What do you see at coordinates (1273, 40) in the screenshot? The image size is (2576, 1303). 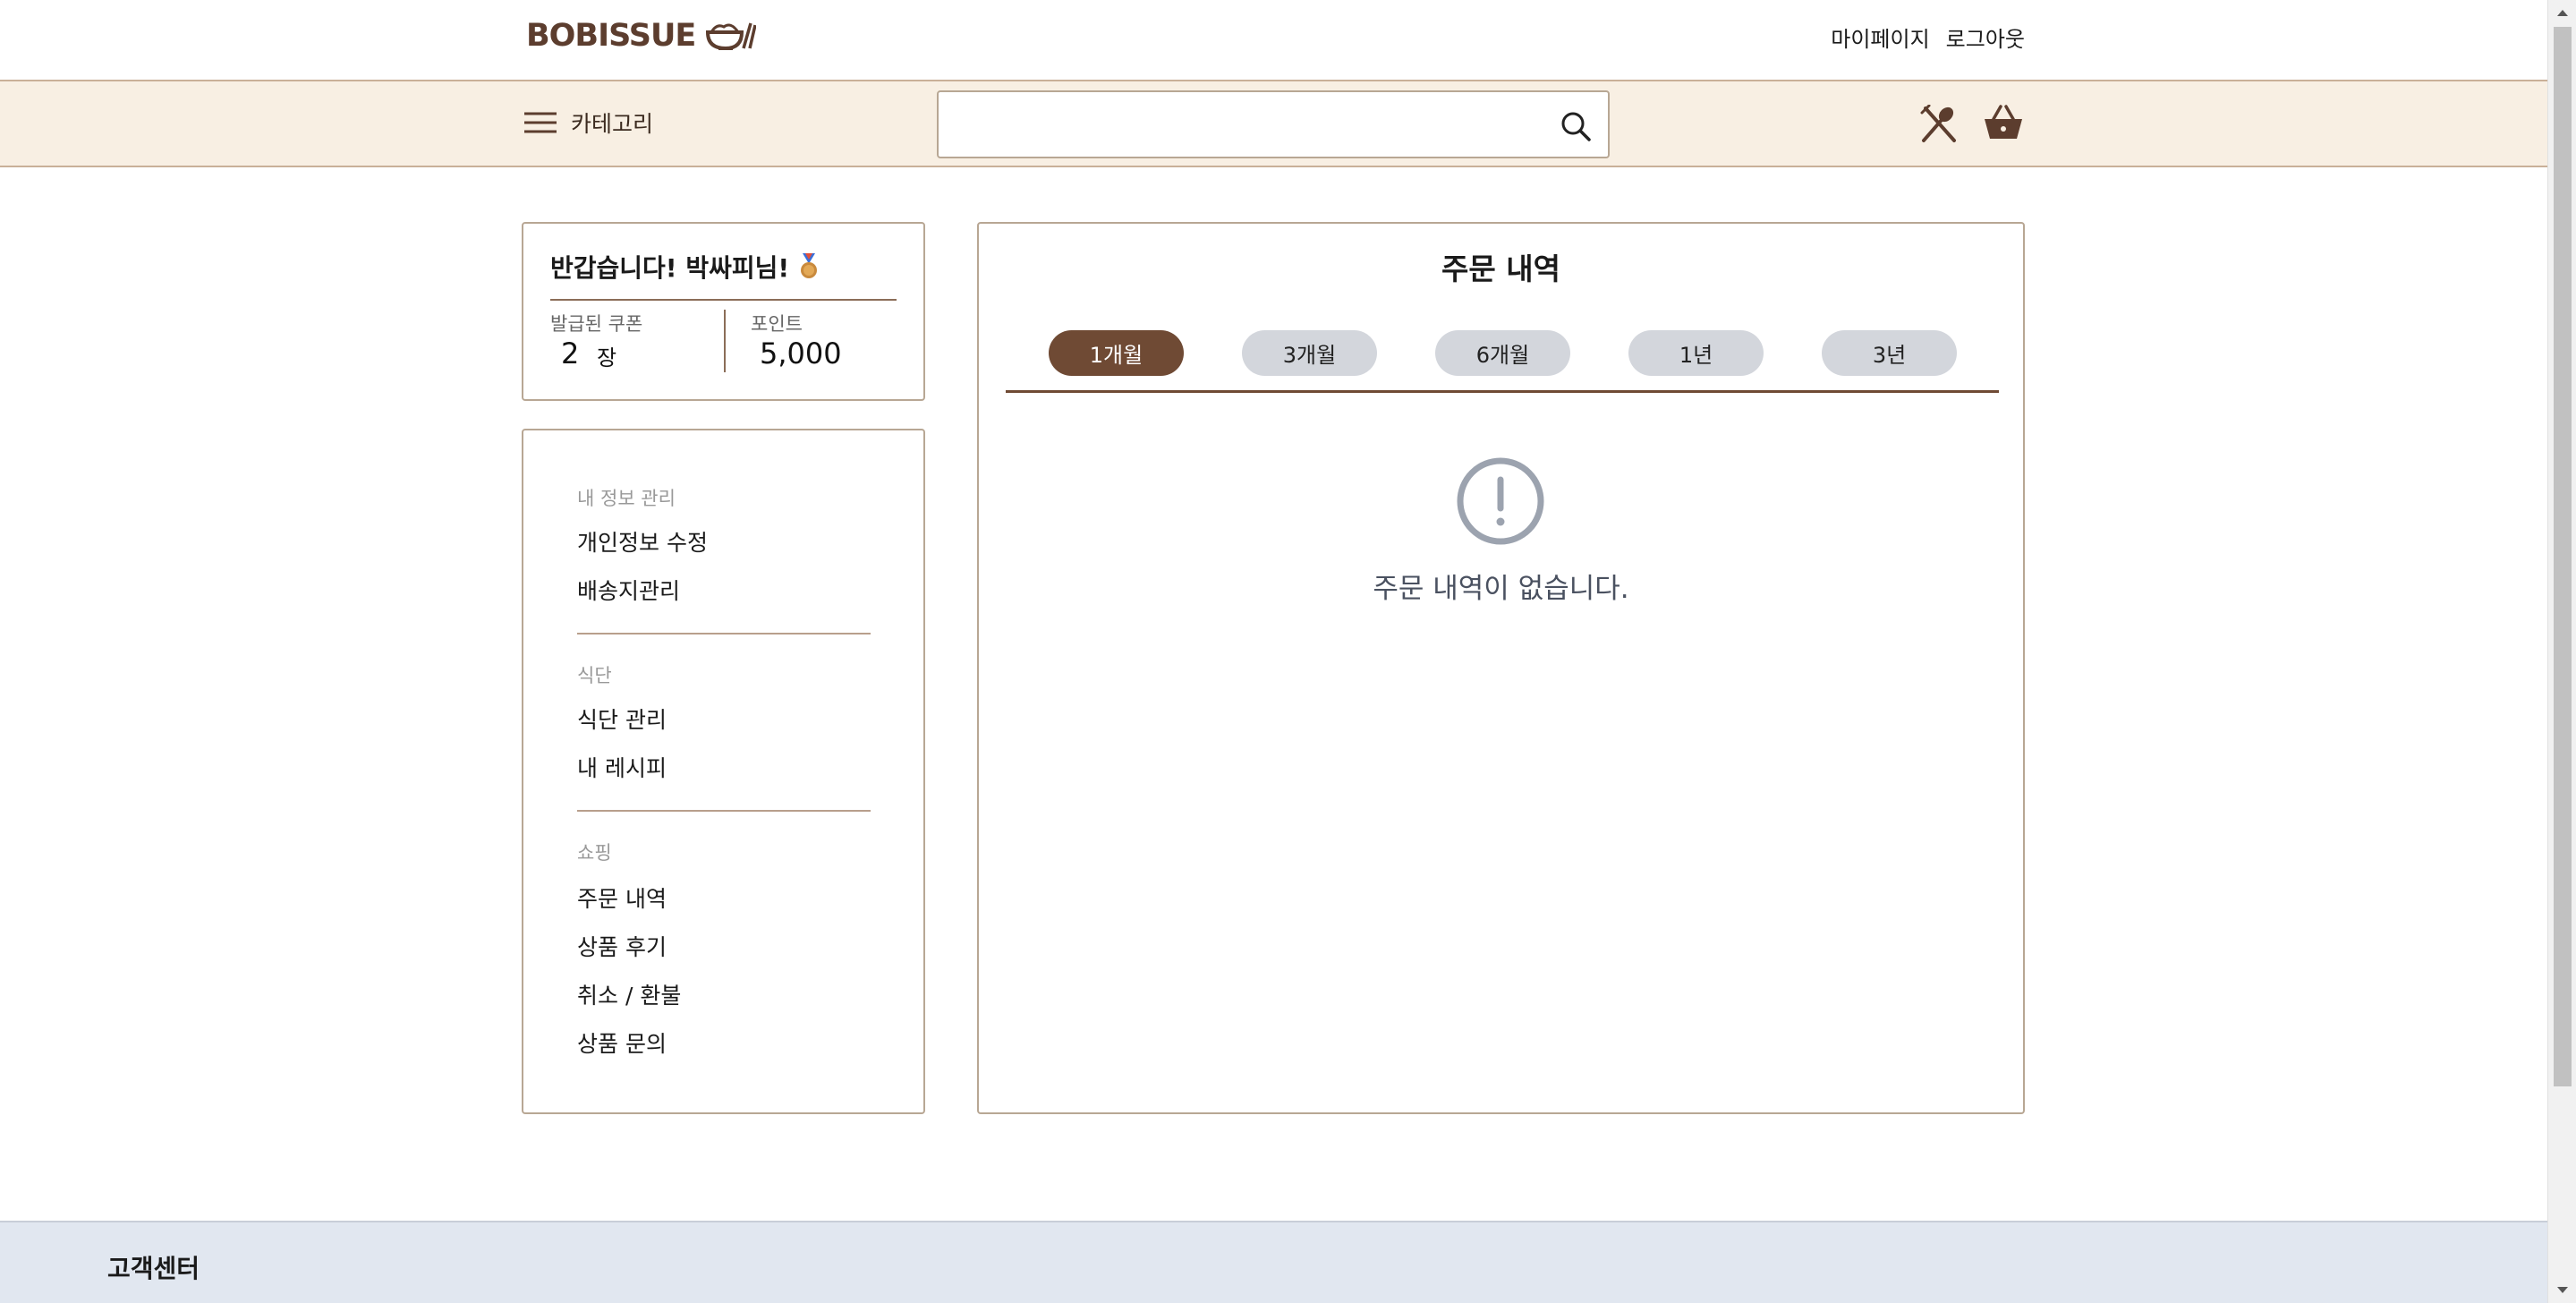 I see `top-header: BOBISSUE 마이페이지 로그아웃` at bounding box center [1273, 40].